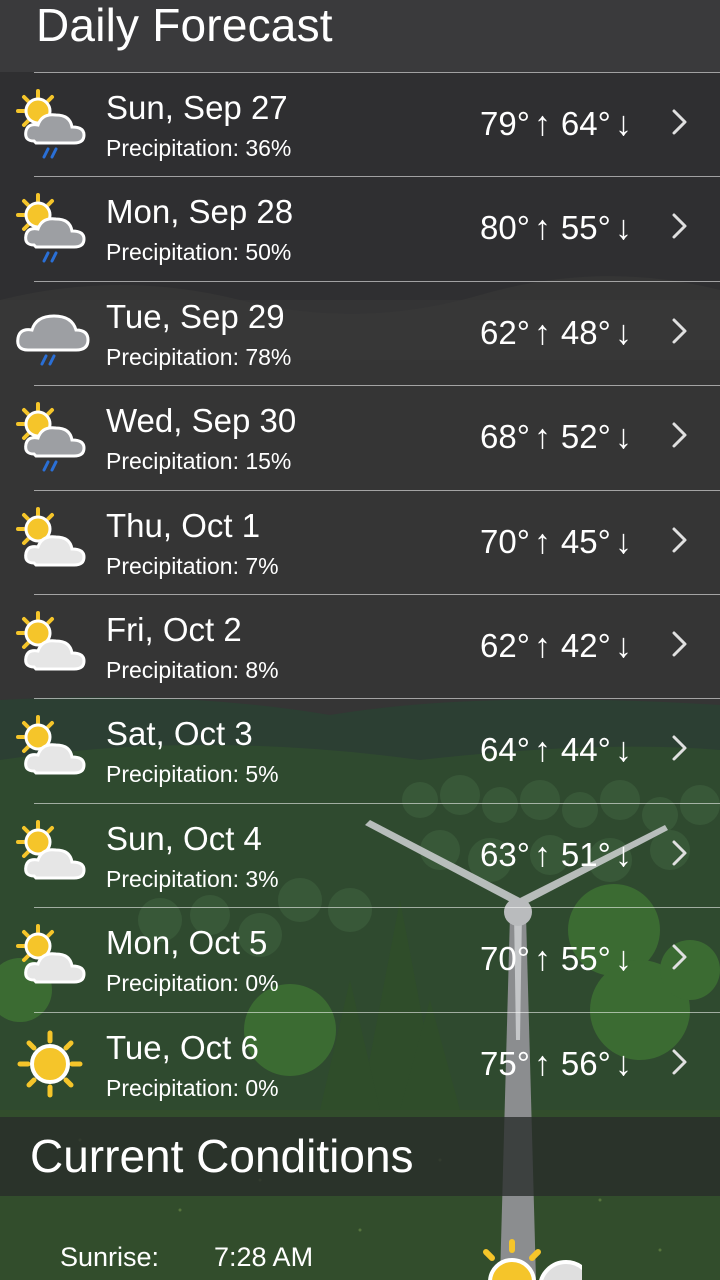 The height and width of the screenshot is (1280, 720). I want to click on sun-icon, so click(50, 1064).